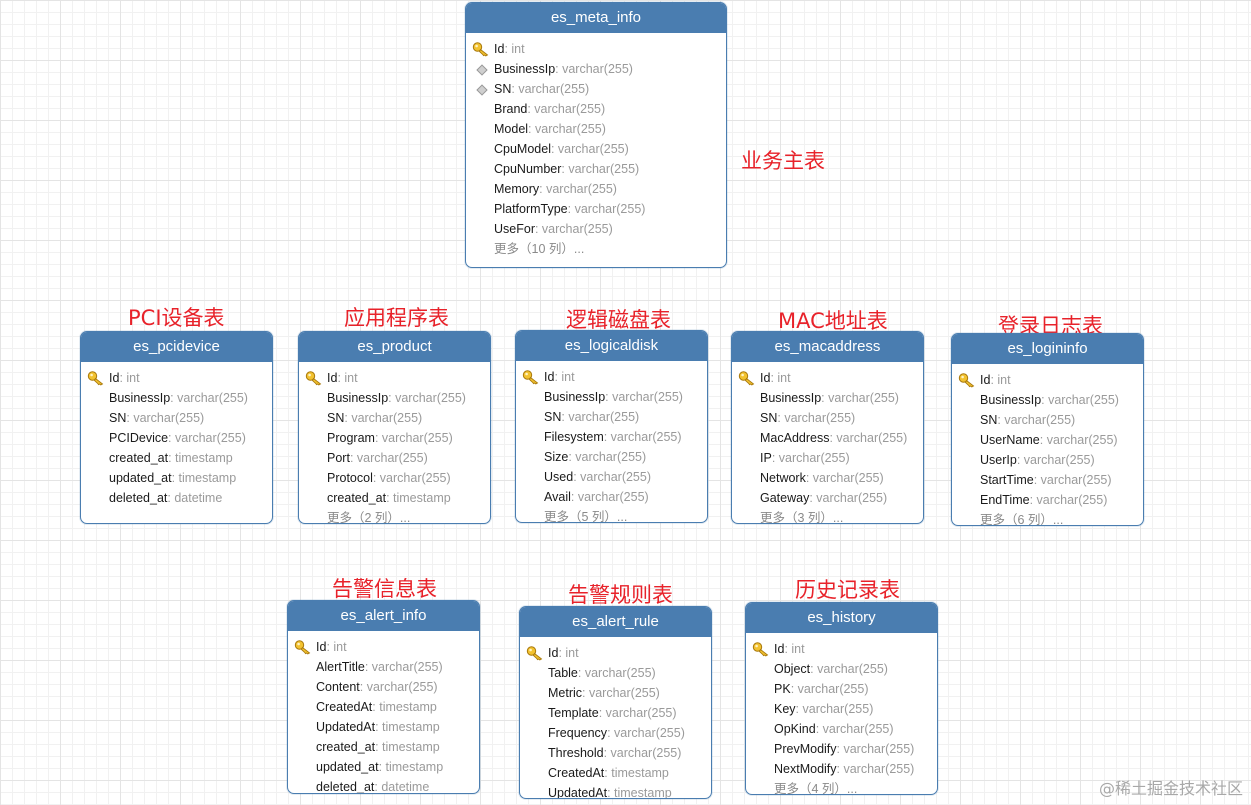 Image resolution: width=1251 pixels, height=805 pixels. I want to click on field-type: : int, so click(514, 49).